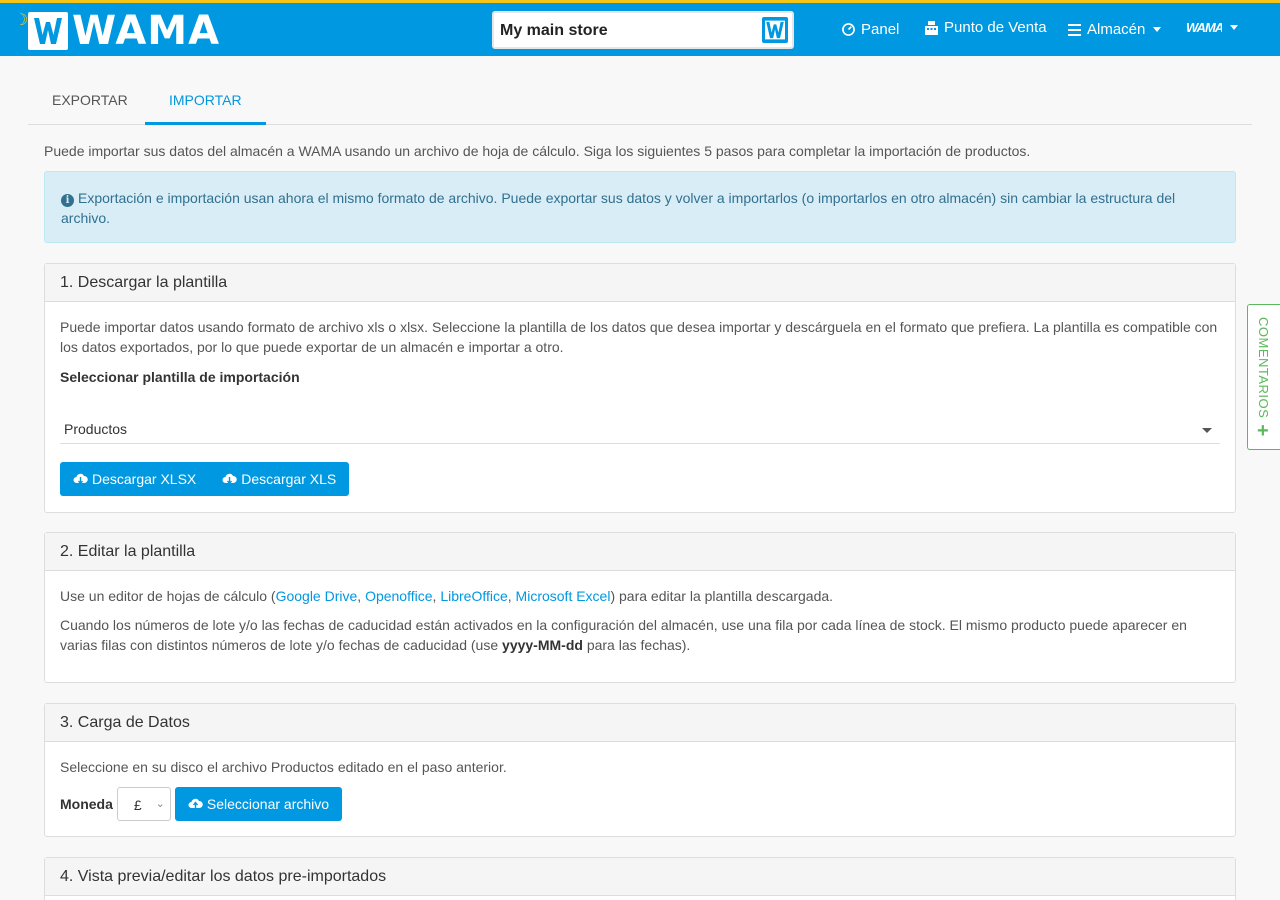 This screenshot has width=1280, height=900. What do you see at coordinates (1263, 368) in the screenshot?
I see `feedback-tab-label: COMENTARIOS` at bounding box center [1263, 368].